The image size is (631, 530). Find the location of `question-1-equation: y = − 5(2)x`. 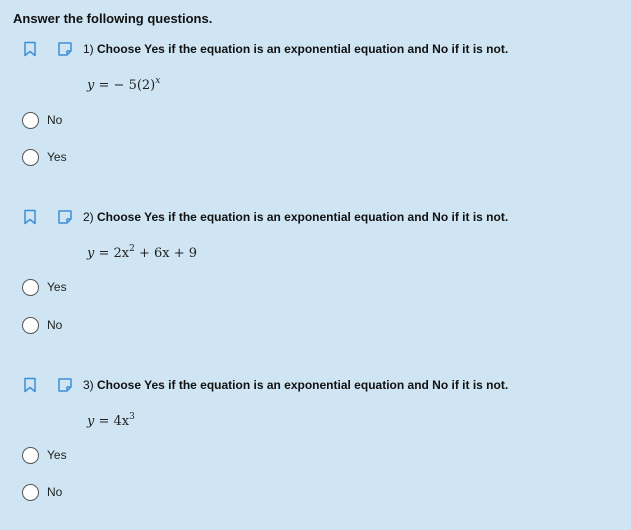

question-1-equation: y = − 5(2)x is located at coordinates (124, 85).